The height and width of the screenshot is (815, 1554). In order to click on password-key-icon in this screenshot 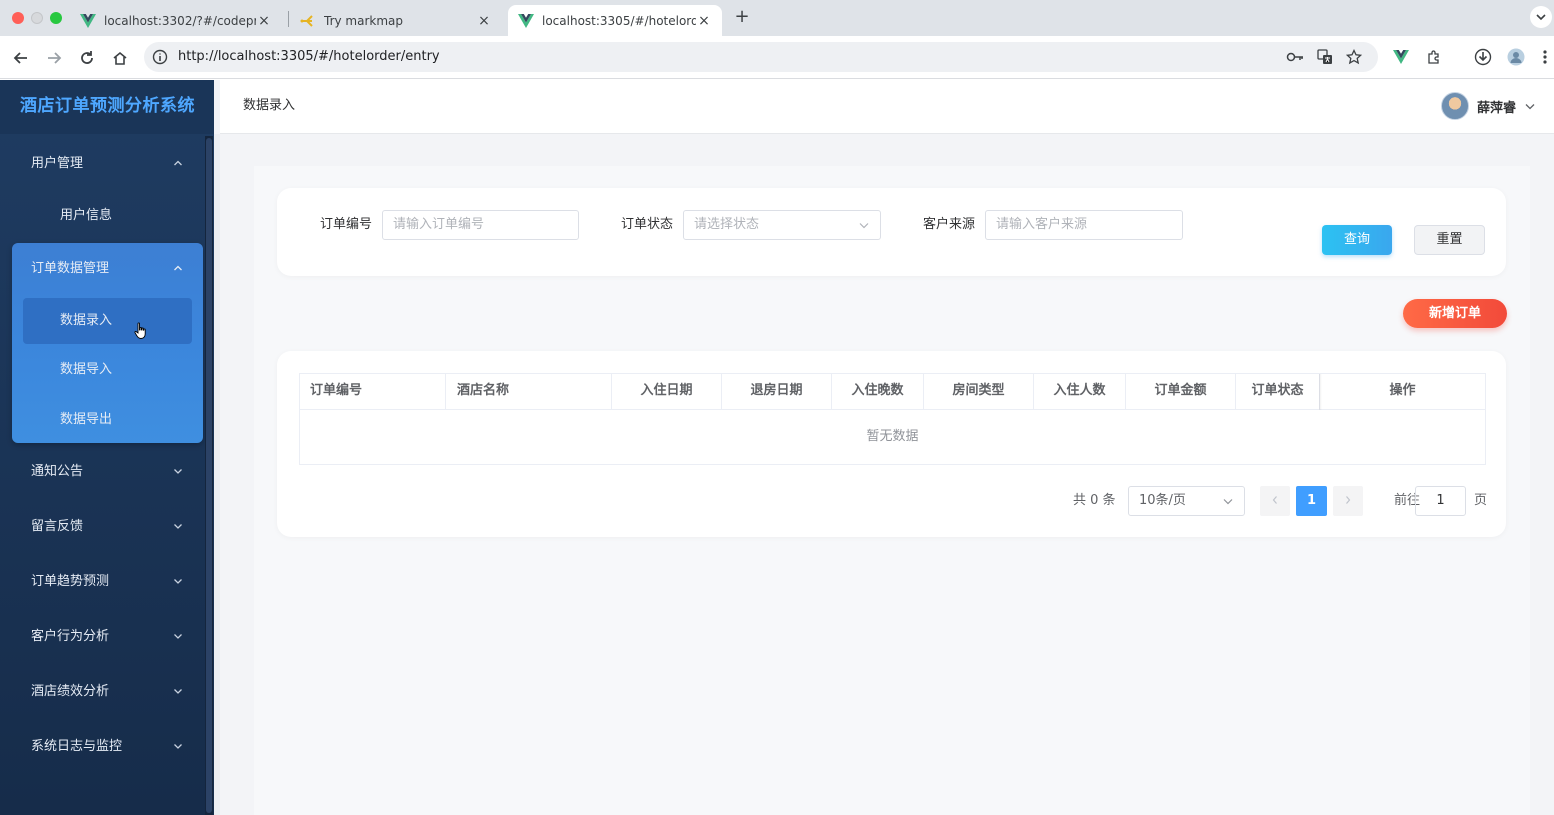, I will do `click(1295, 57)`.